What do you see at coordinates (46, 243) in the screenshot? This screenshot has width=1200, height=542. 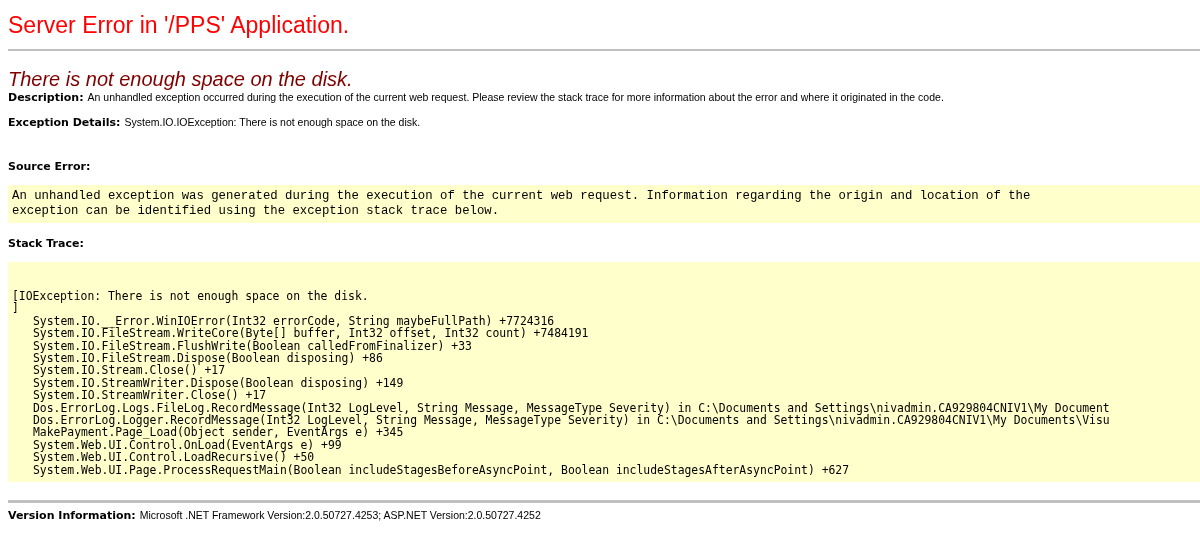 I see `stack-trace-label: Stack Trace:` at bounding box center [46, 243].